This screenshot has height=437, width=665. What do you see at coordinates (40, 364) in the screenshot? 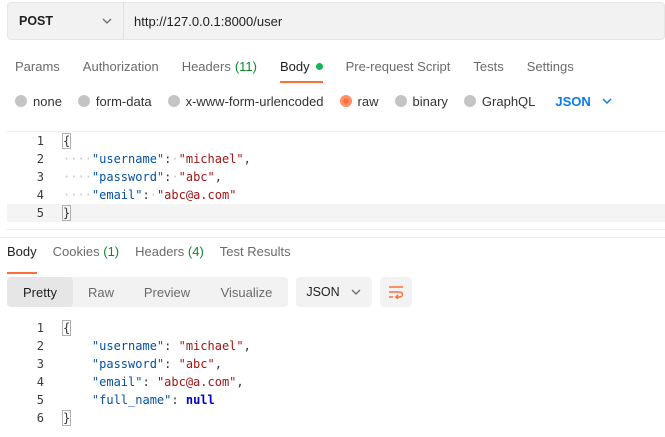
I see `line-number: 3` at bounding box center [40, 364].